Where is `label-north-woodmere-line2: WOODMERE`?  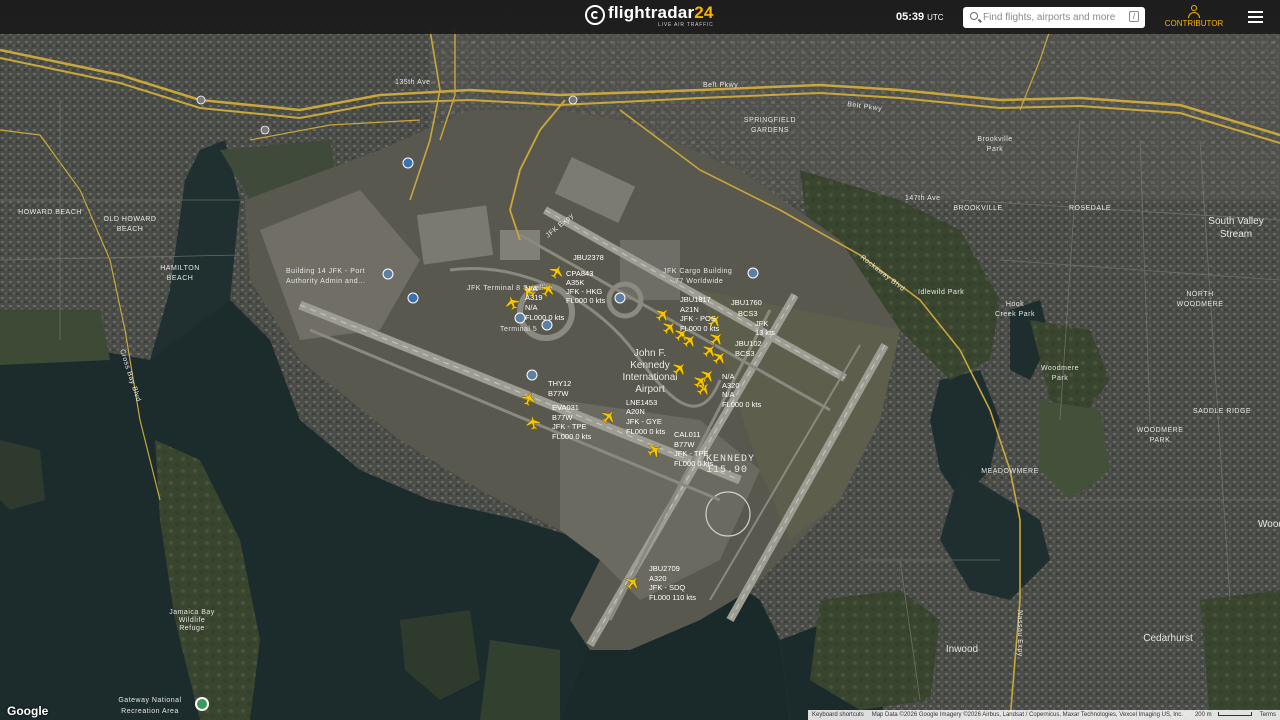 label-north-woodmere-line2: WOODMERE is located at coordinates (1200, 304).